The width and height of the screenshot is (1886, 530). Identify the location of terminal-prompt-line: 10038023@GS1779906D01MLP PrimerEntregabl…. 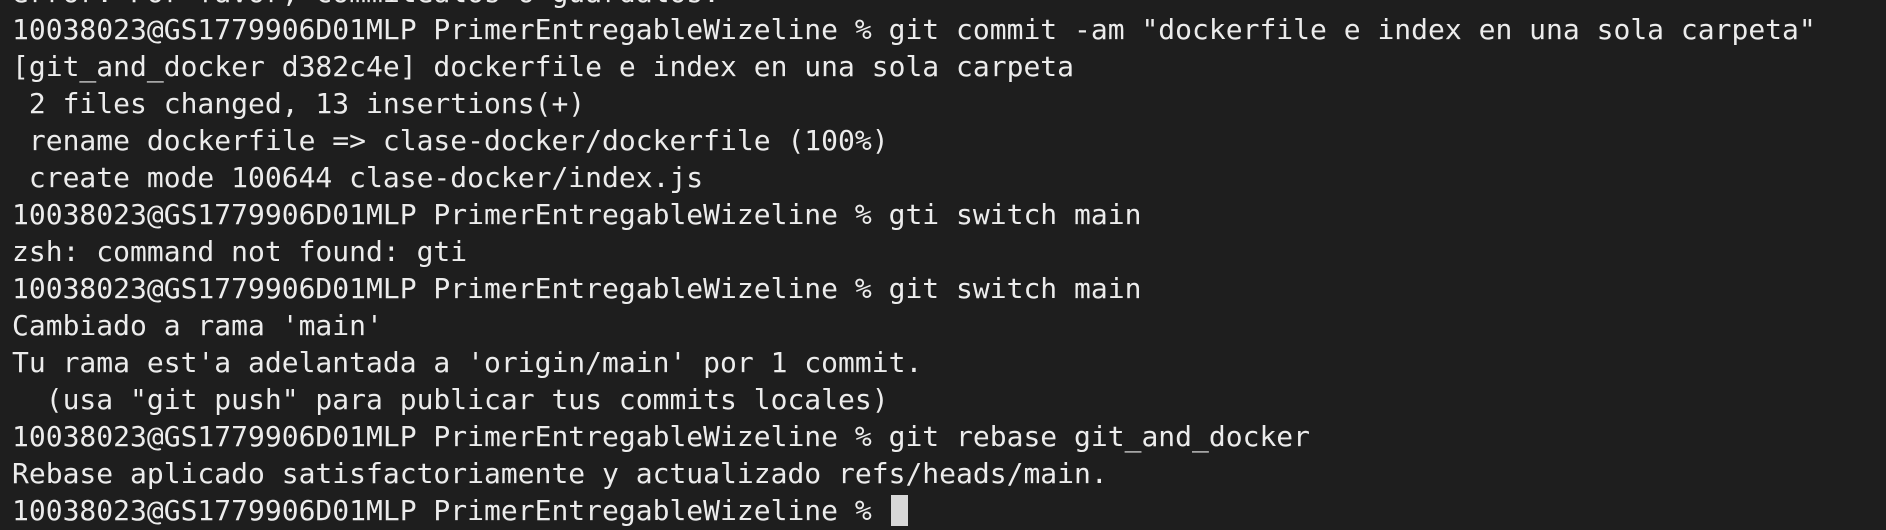
(943, 510).